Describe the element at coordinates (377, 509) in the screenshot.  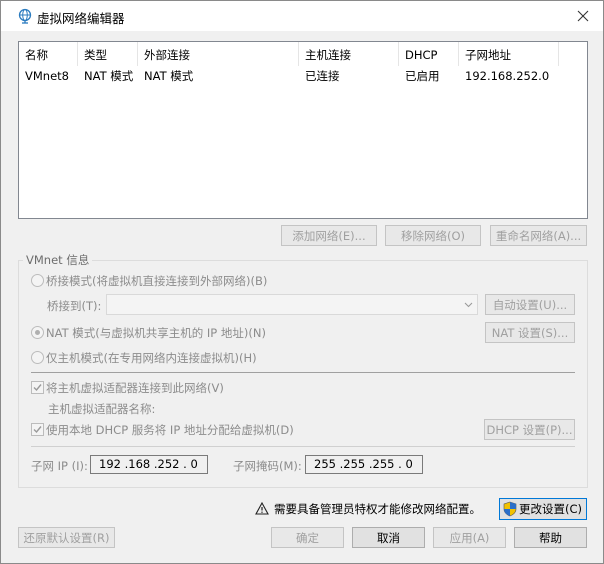
I see `admin-notice-text: 需要具备管理员特权才能修改网络配置。` at that location.